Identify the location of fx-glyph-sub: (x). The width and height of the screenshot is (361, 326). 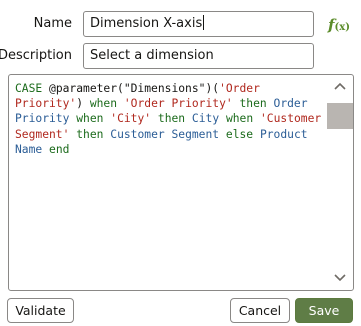
(342, 27).